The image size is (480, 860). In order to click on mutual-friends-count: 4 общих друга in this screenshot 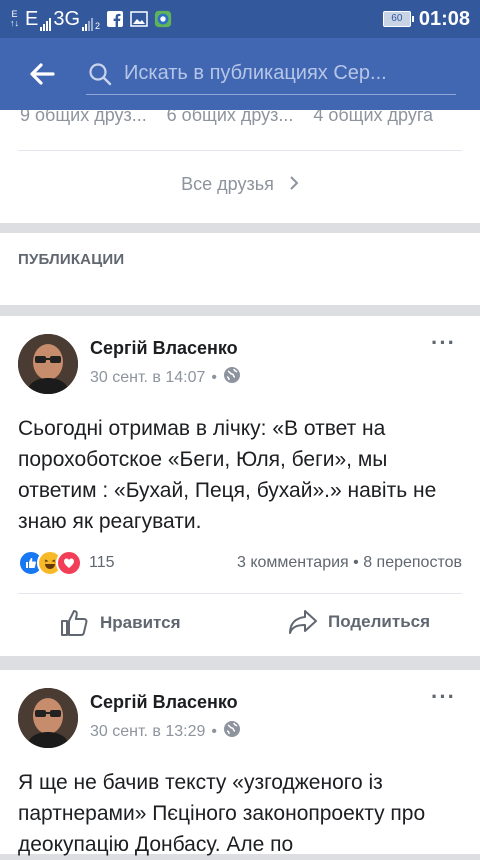, I will do `click(373, 117)`.